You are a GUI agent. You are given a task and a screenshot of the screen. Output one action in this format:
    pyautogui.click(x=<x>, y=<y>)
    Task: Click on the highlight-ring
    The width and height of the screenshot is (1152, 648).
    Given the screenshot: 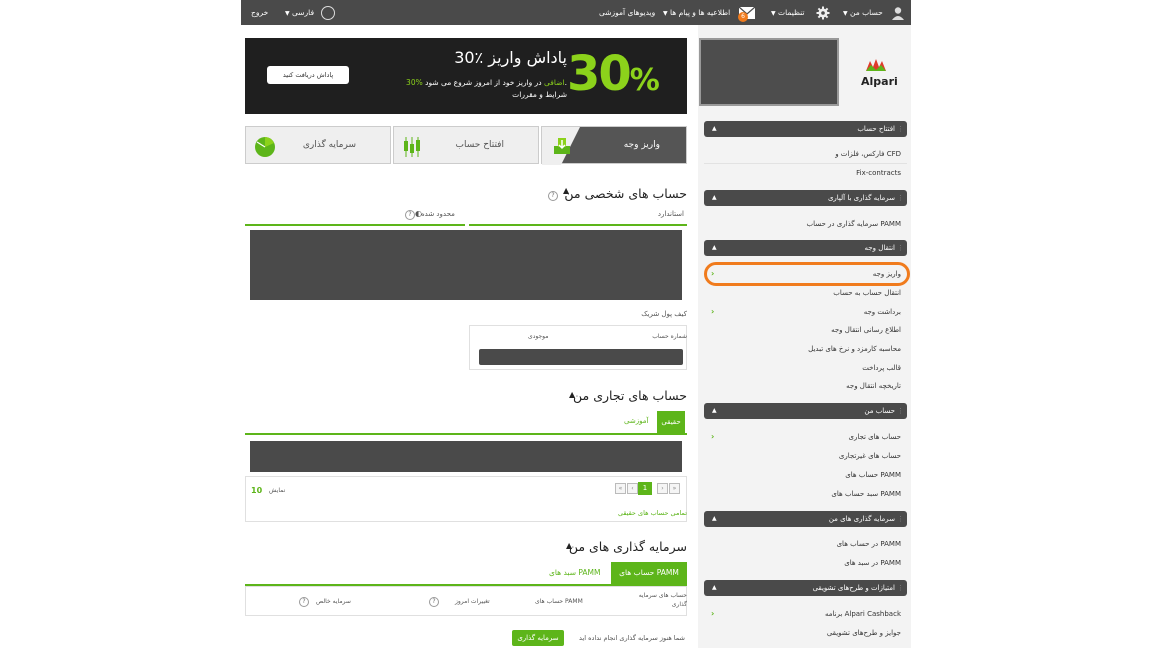 What is the action you would take?
    pyautogui.click(x=807, y=274)
    